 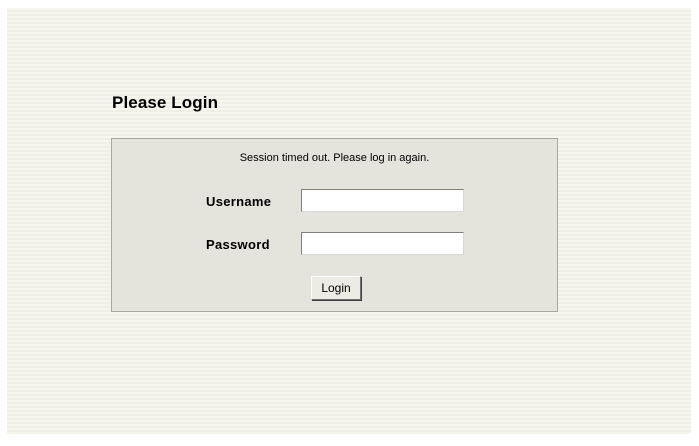 I want to click on session-timeout-message: Session timed out. Please log in again., so click(x=334, y=158).